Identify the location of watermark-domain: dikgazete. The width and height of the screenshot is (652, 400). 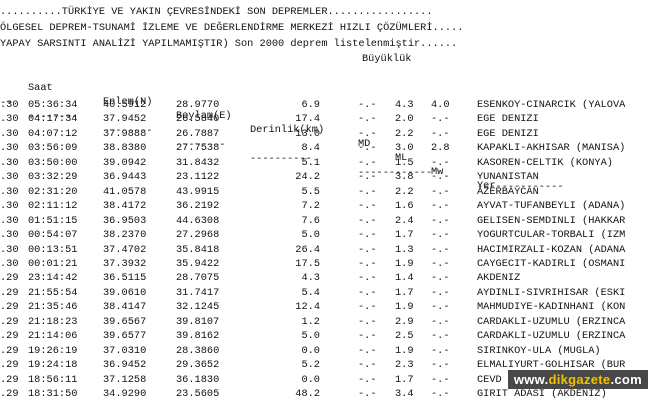
(579, 379).